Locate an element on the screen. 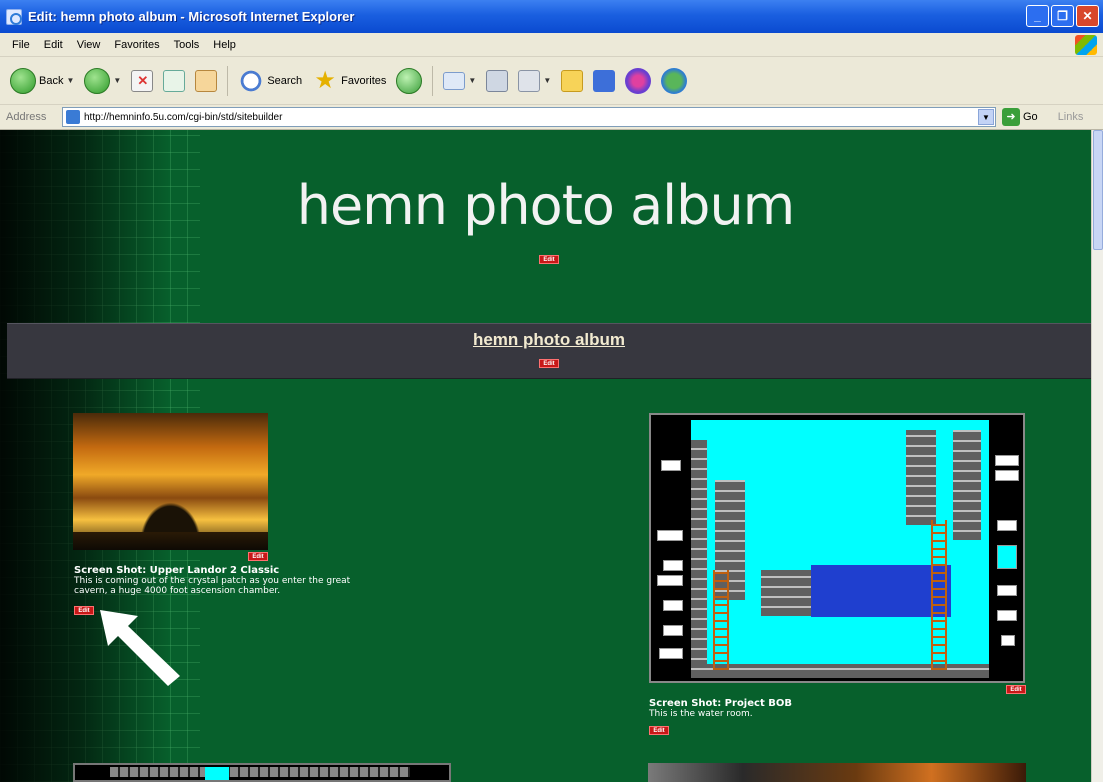 This screenshot has width=1103, height=782. forward-arrow-icon is located at coordinates (97, 80).